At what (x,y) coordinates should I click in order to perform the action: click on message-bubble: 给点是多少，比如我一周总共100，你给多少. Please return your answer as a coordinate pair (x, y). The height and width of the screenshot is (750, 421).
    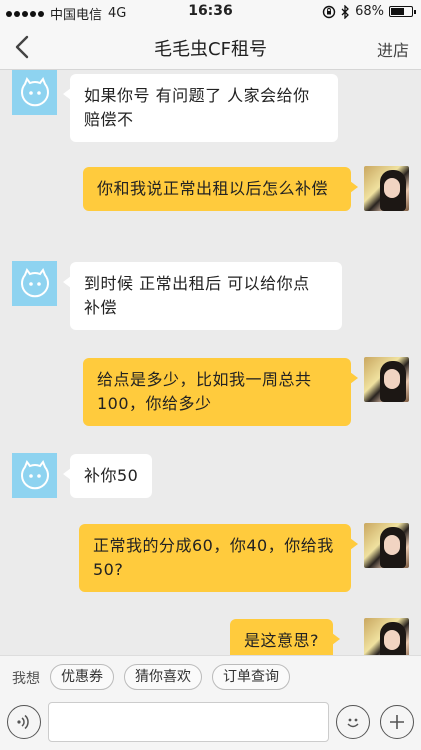
    Looking at the image, I should click on (220, 392).